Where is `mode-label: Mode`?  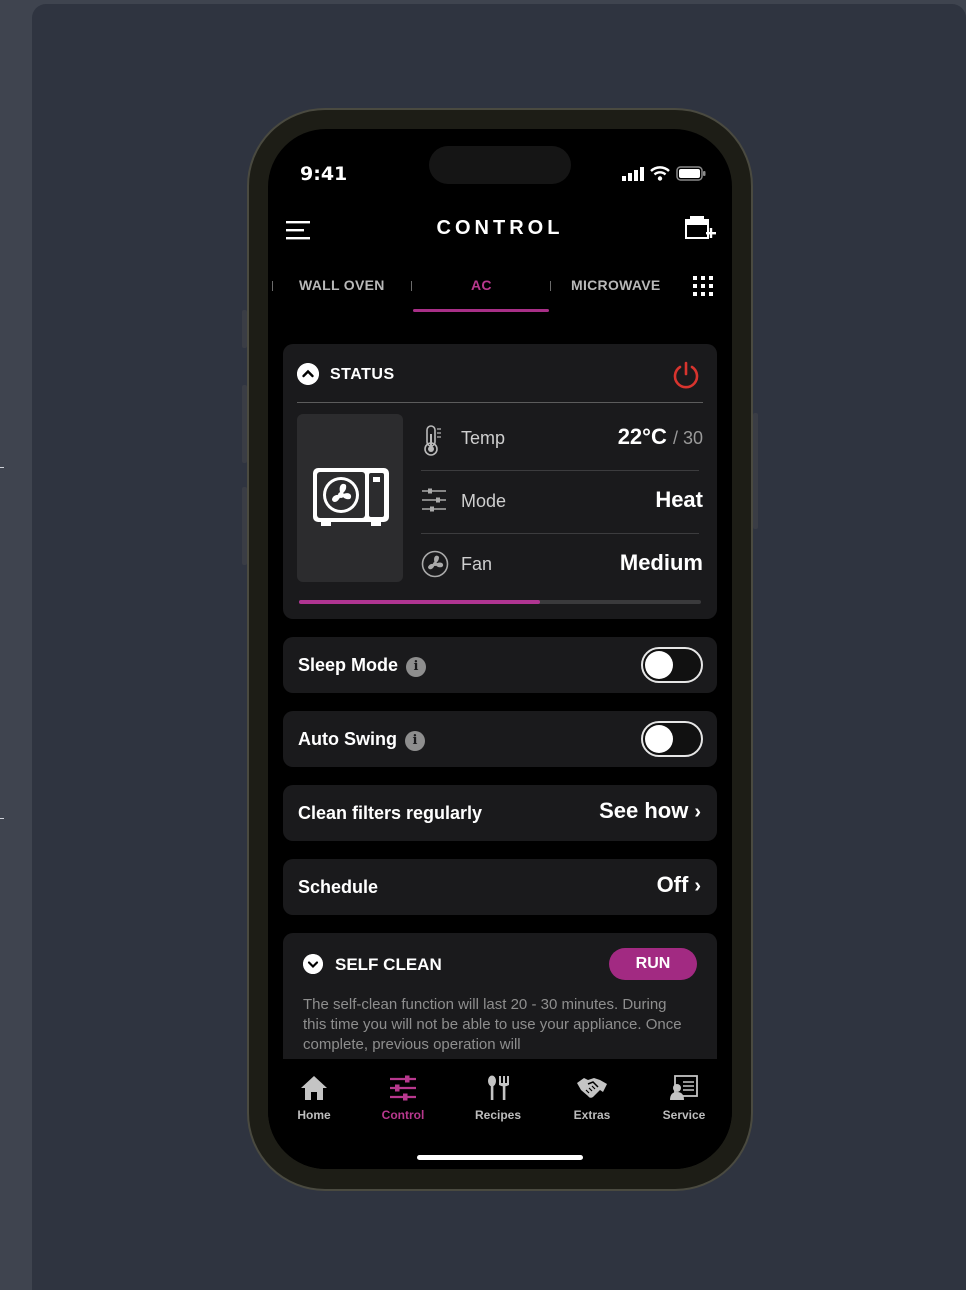
mode-label: Mode is located at coordinates (484, 501).